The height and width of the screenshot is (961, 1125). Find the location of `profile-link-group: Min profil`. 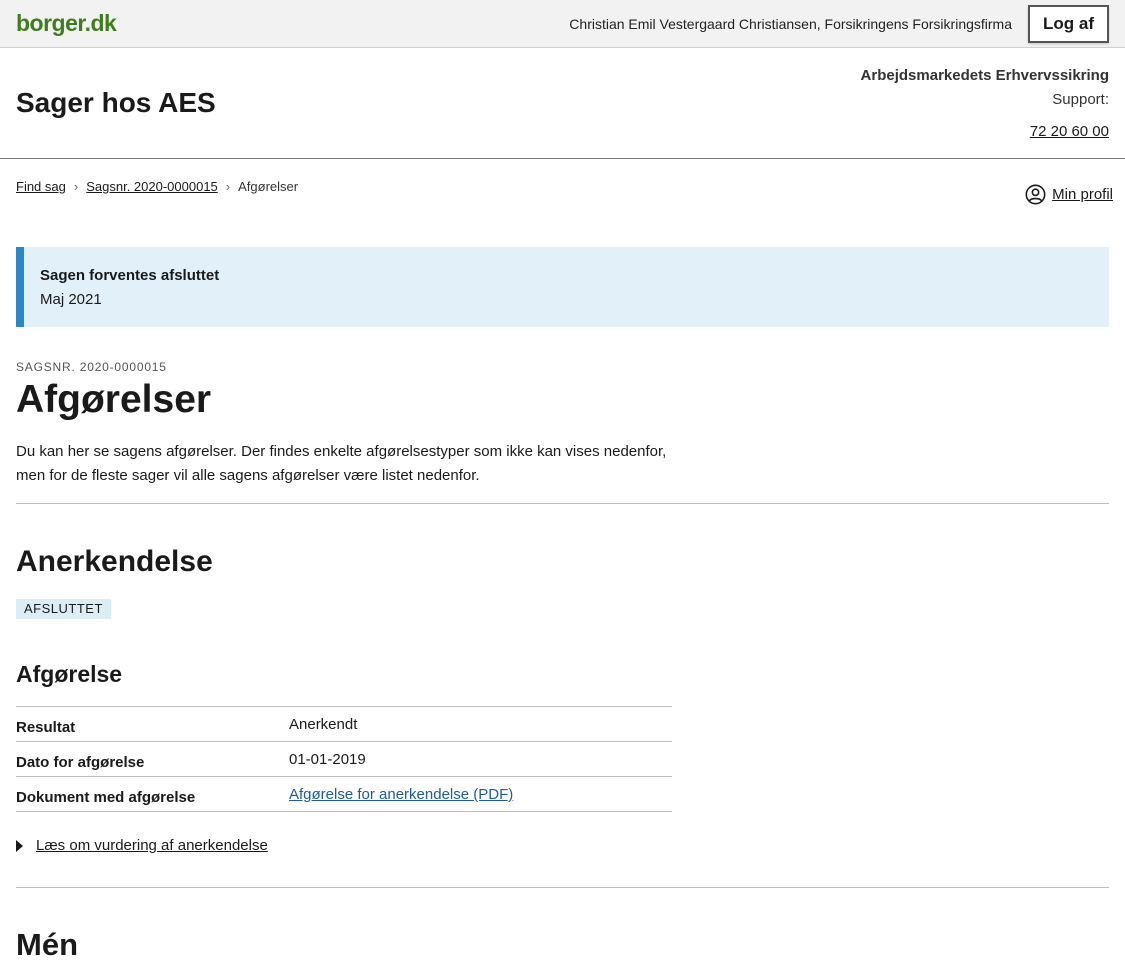

profile-link-group: Min profil is located at coordinates (1069, 194).